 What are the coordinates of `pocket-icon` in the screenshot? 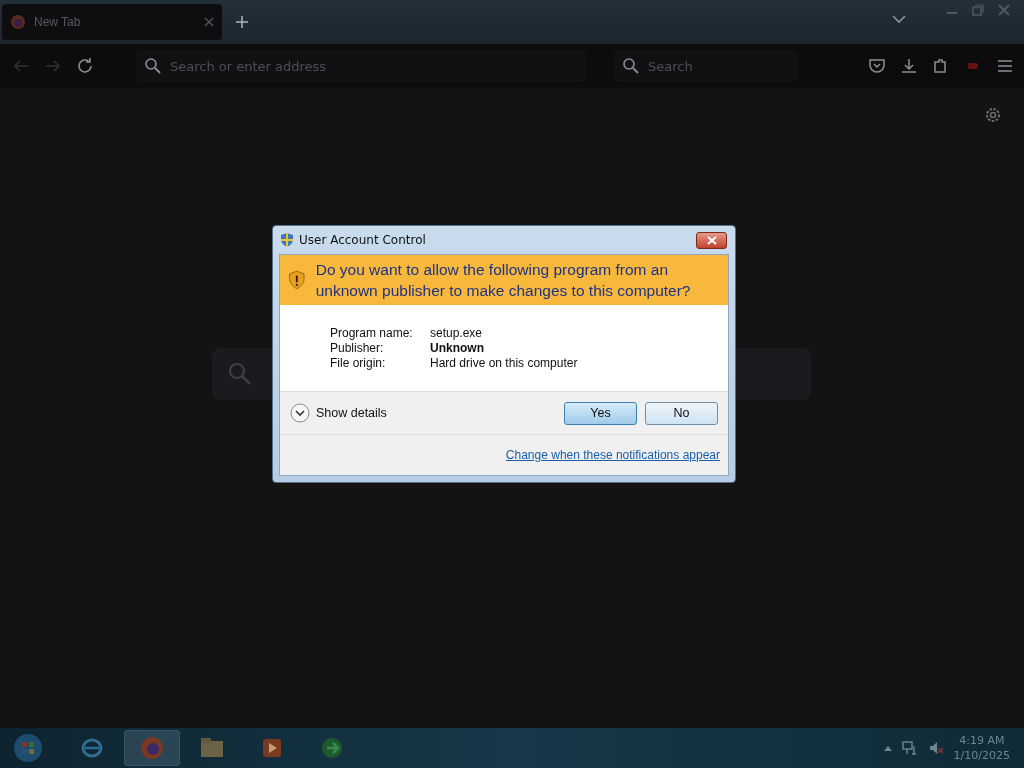 It's located at (877, 66).